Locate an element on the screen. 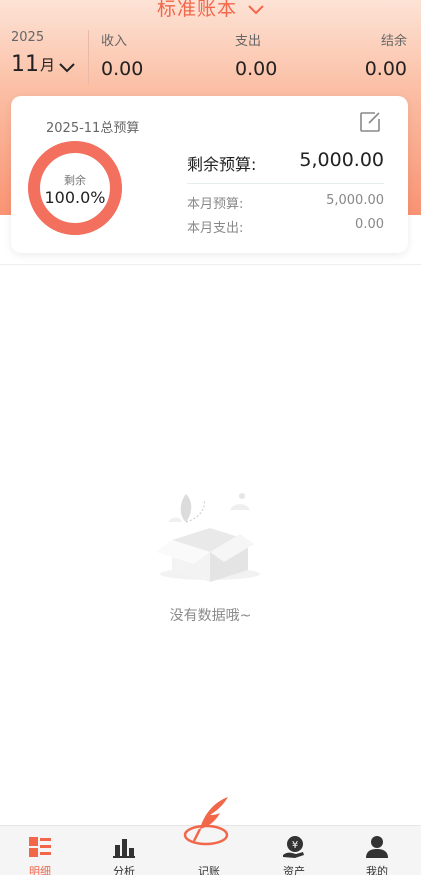 The image size is (421, 875). person-icon is located at coordinates (377, 847).